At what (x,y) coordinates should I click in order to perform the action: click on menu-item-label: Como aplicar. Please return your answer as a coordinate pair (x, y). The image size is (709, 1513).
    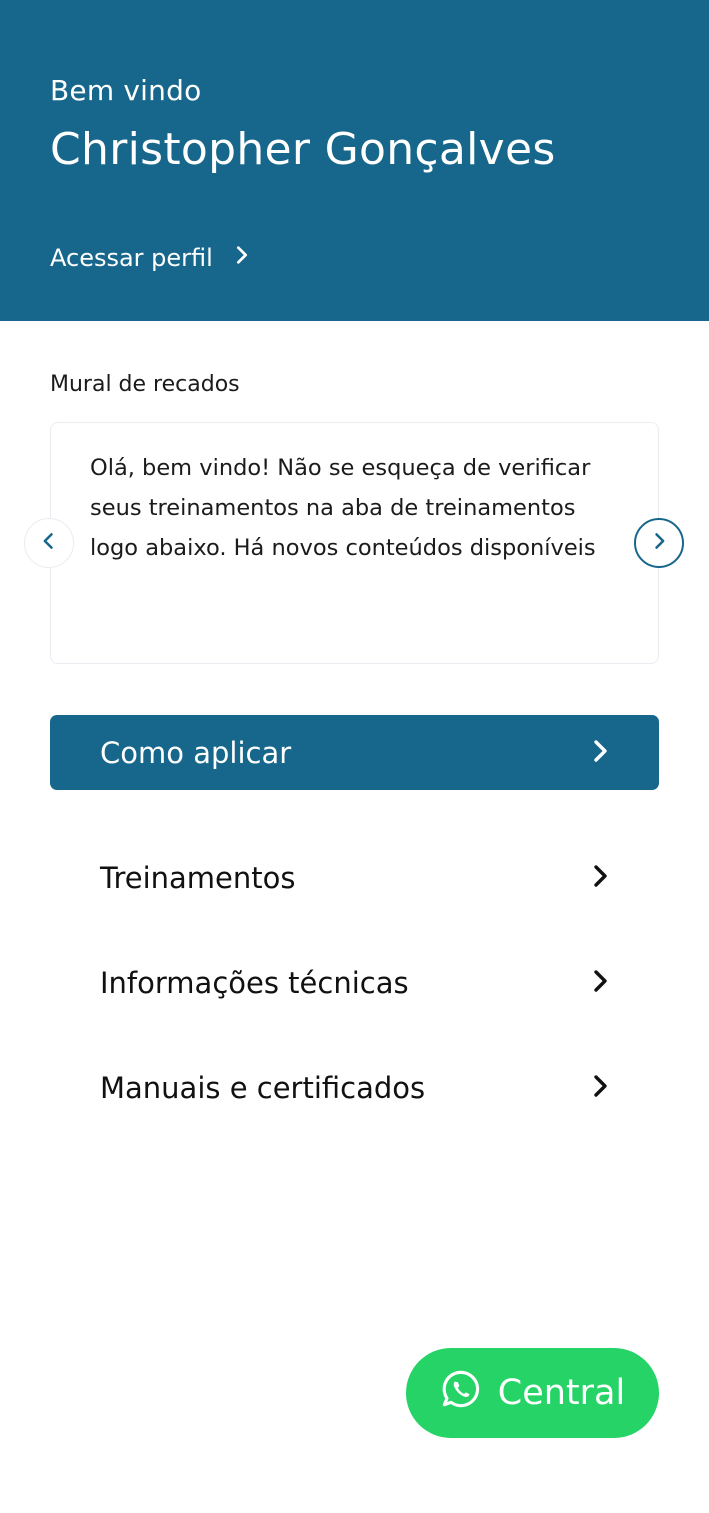
    Looking at the image, I should click on (196, 752).